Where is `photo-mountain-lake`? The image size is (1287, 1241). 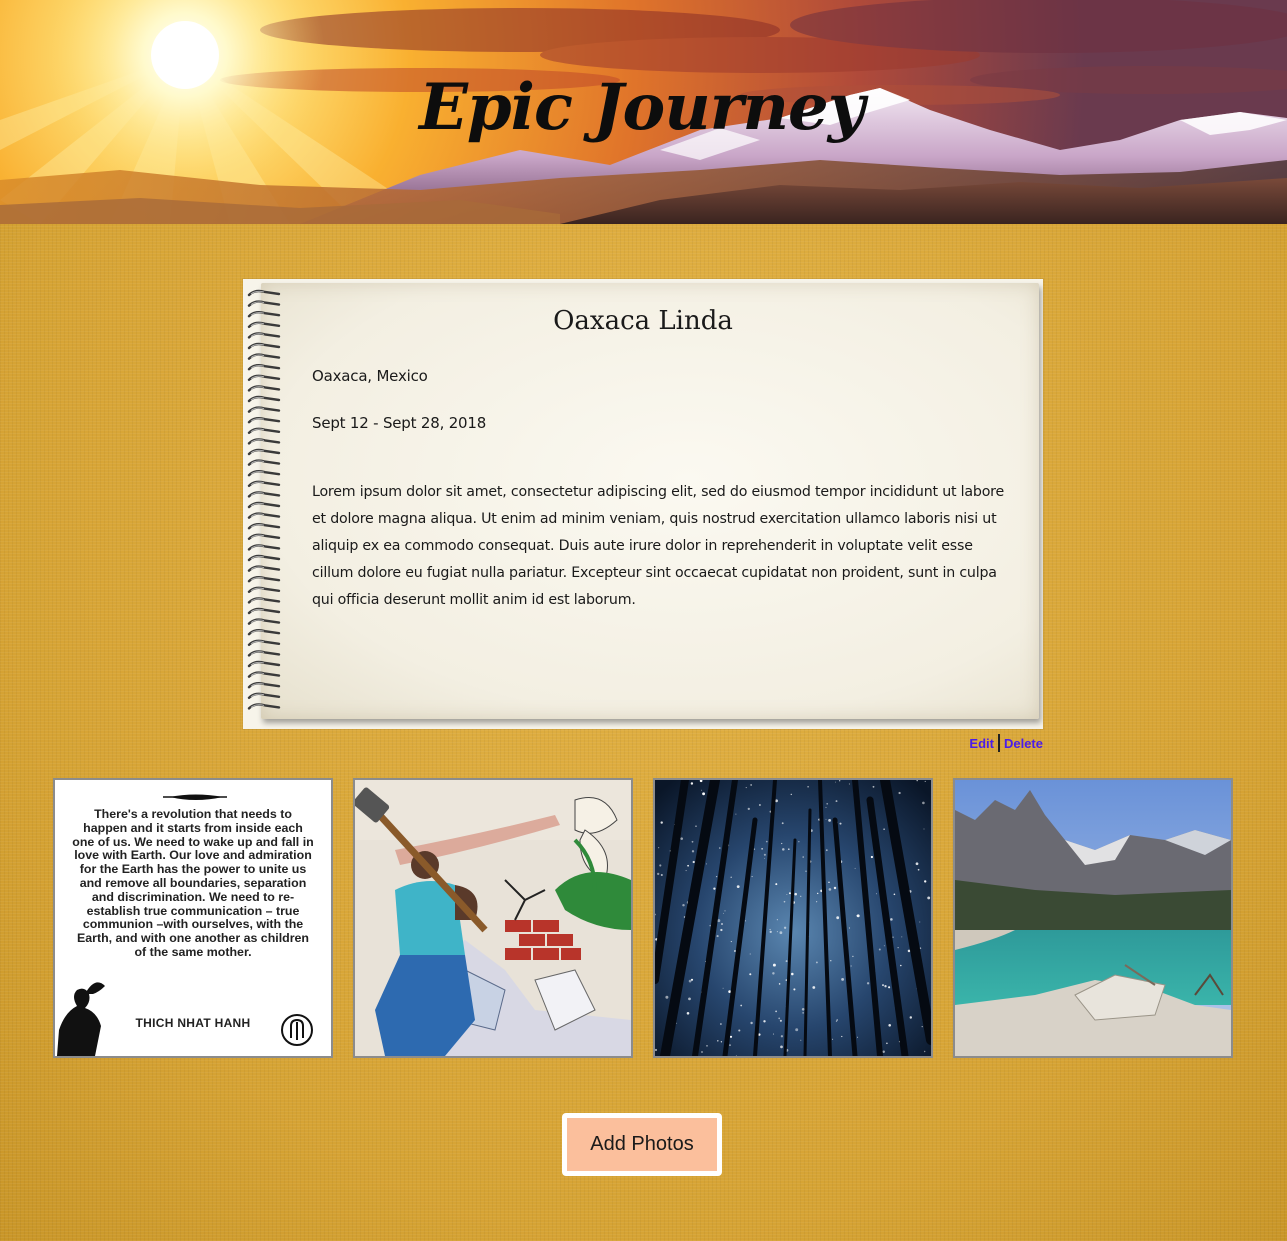
photo-mountain-lake is located at coordinates (1093, 918).